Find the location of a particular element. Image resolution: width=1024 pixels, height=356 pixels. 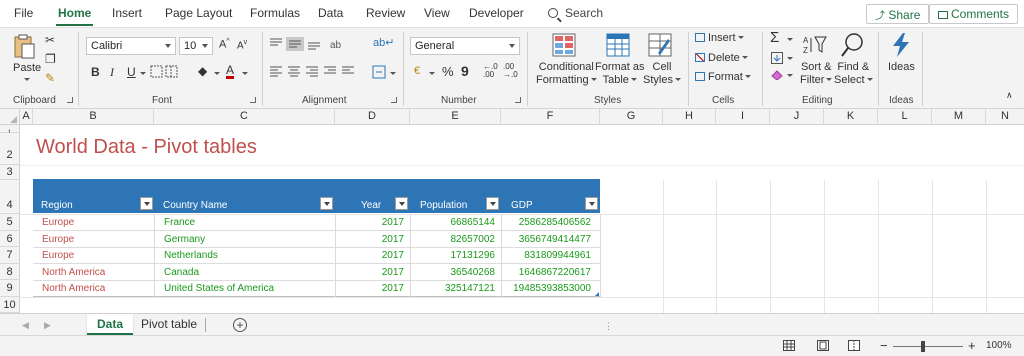

number-format-select: General is located at coordinates (465, 46).